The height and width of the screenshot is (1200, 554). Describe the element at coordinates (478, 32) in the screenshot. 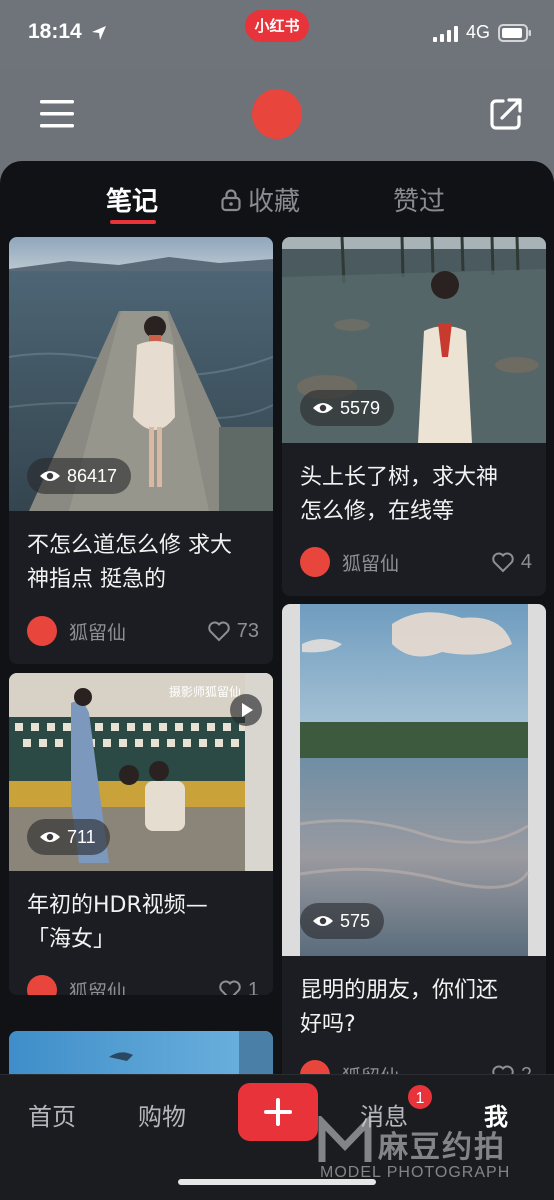

I see `network-label: 4G` at that location.